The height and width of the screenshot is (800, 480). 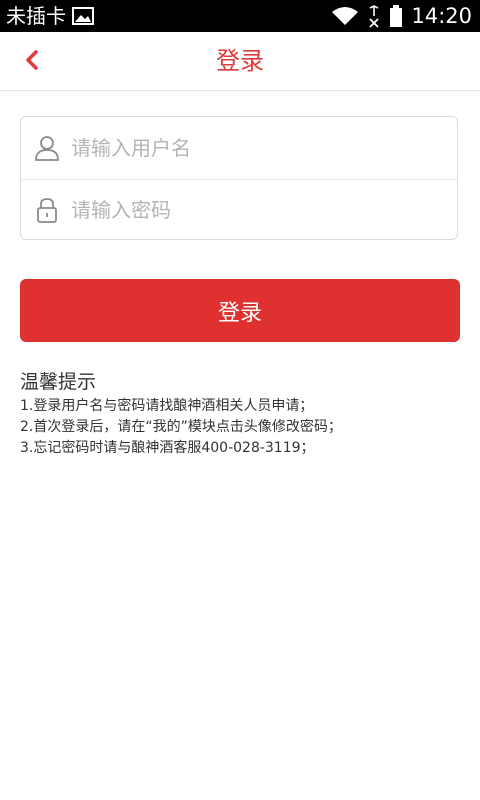 What do you see at coordinates (83, 16) in the screenshot?
I see `image-icon` at bounding box center [83, 16].